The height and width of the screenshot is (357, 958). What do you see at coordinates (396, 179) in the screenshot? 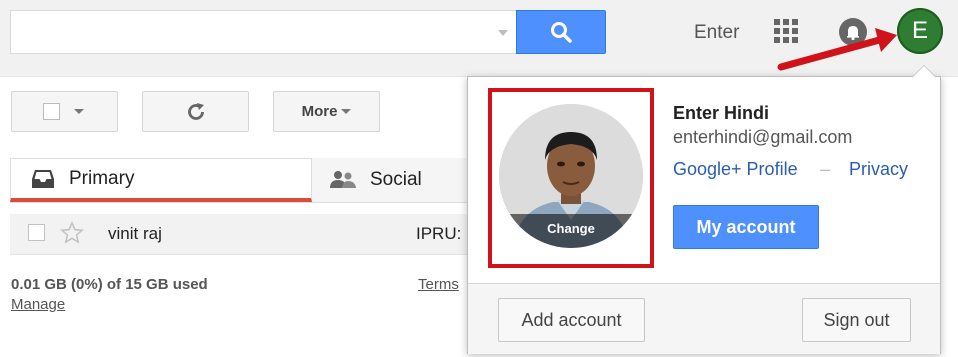
I see `tab-social-label: Social` at bounding box center [396, 179].